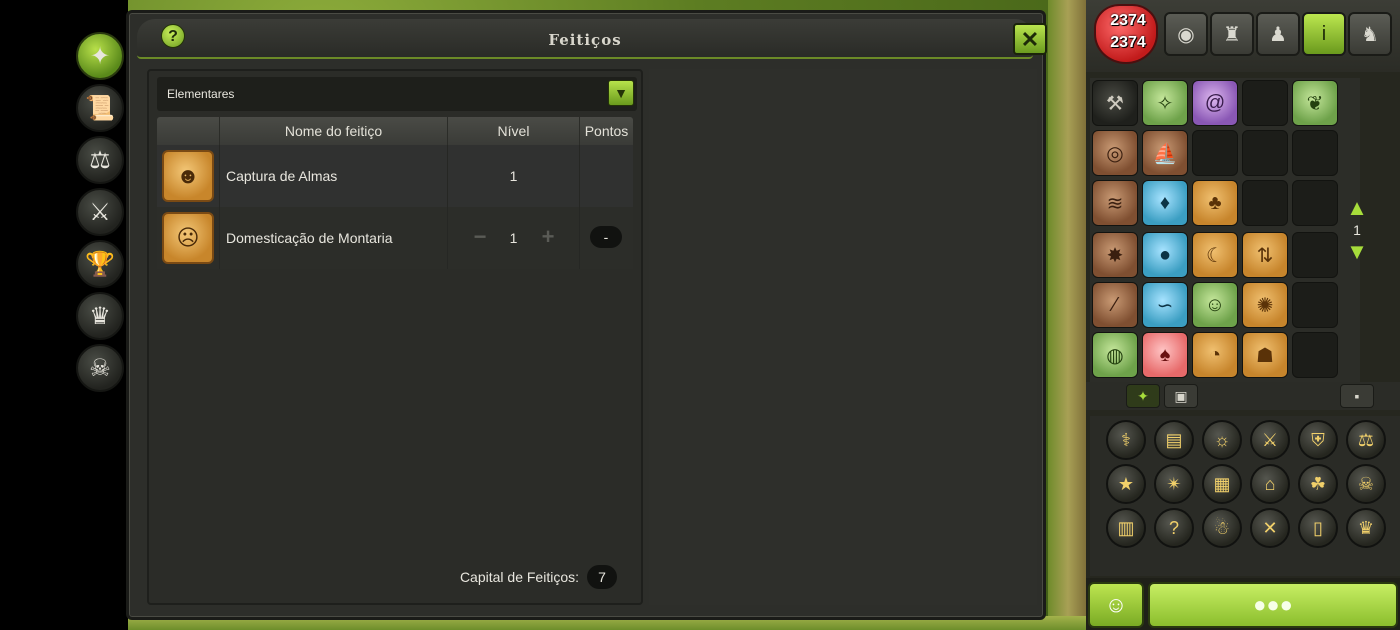 The width and height of the screenshot is (1400, 630). What do you see at coordinates (188, 238) in the screenshot?
I see `mount-taming-spell-icon: ☹` at bounding box center [188, 238].